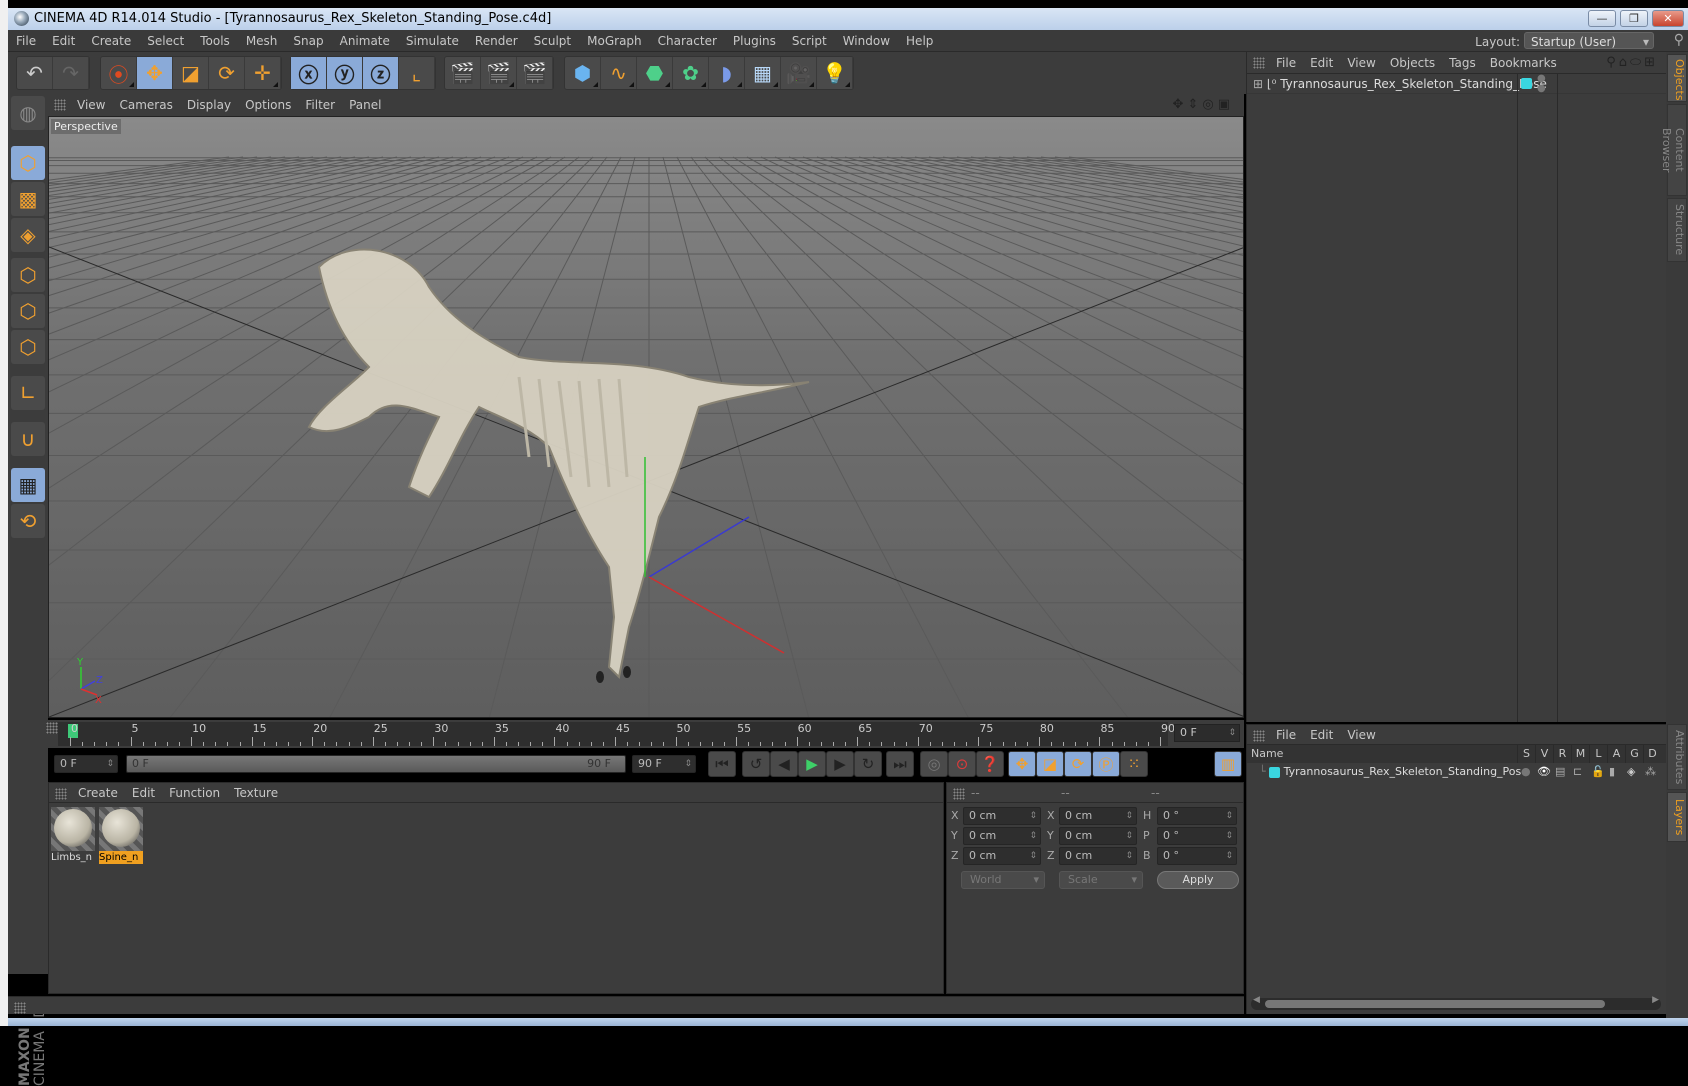 This screenshot has width=1688, height=1086. What do you see at coordinates (919, 41) in the screenshot?
I see `menu-help: Help` at bounding box center [919, 41].